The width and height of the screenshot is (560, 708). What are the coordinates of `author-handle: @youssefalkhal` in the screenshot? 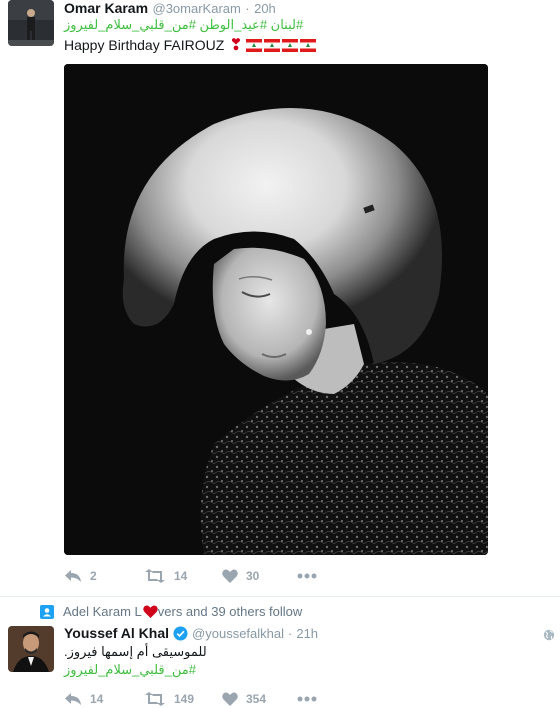 It's located at (238, 633).